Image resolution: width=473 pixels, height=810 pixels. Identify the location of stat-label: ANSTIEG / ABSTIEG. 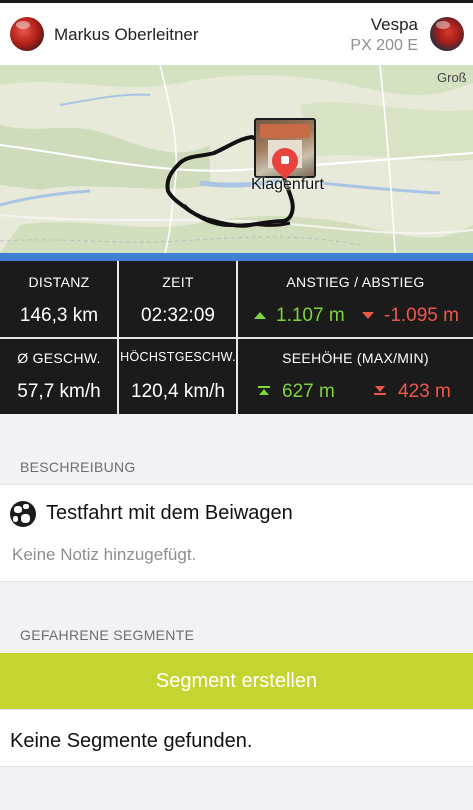
(355, 282).